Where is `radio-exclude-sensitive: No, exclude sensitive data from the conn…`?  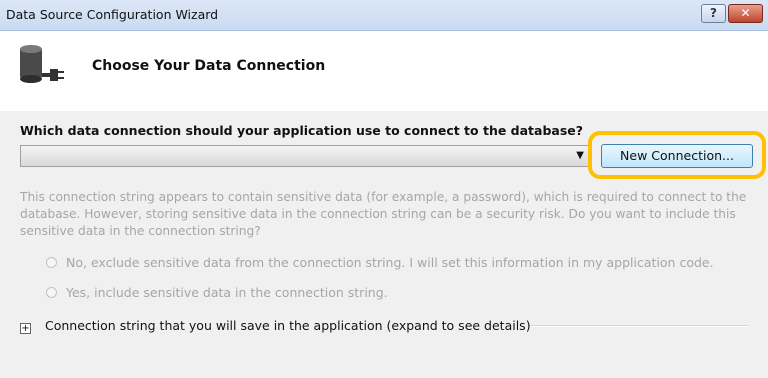 radio-exclude-sensitive: No, exclude sensitive data from the conn… is located at coordinates (380, 262).